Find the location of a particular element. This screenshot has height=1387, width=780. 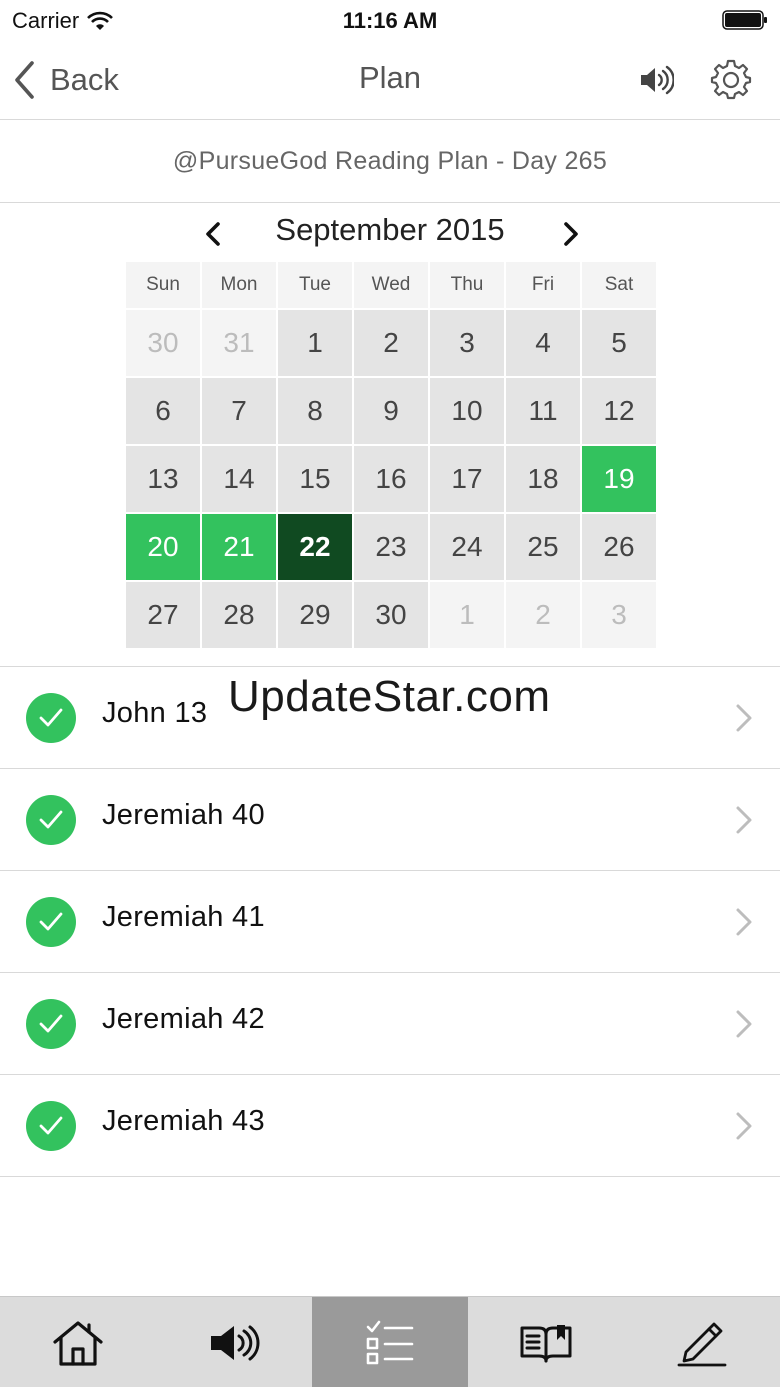

calendar-day-normal: 27 is located at coordinates (163, 615).